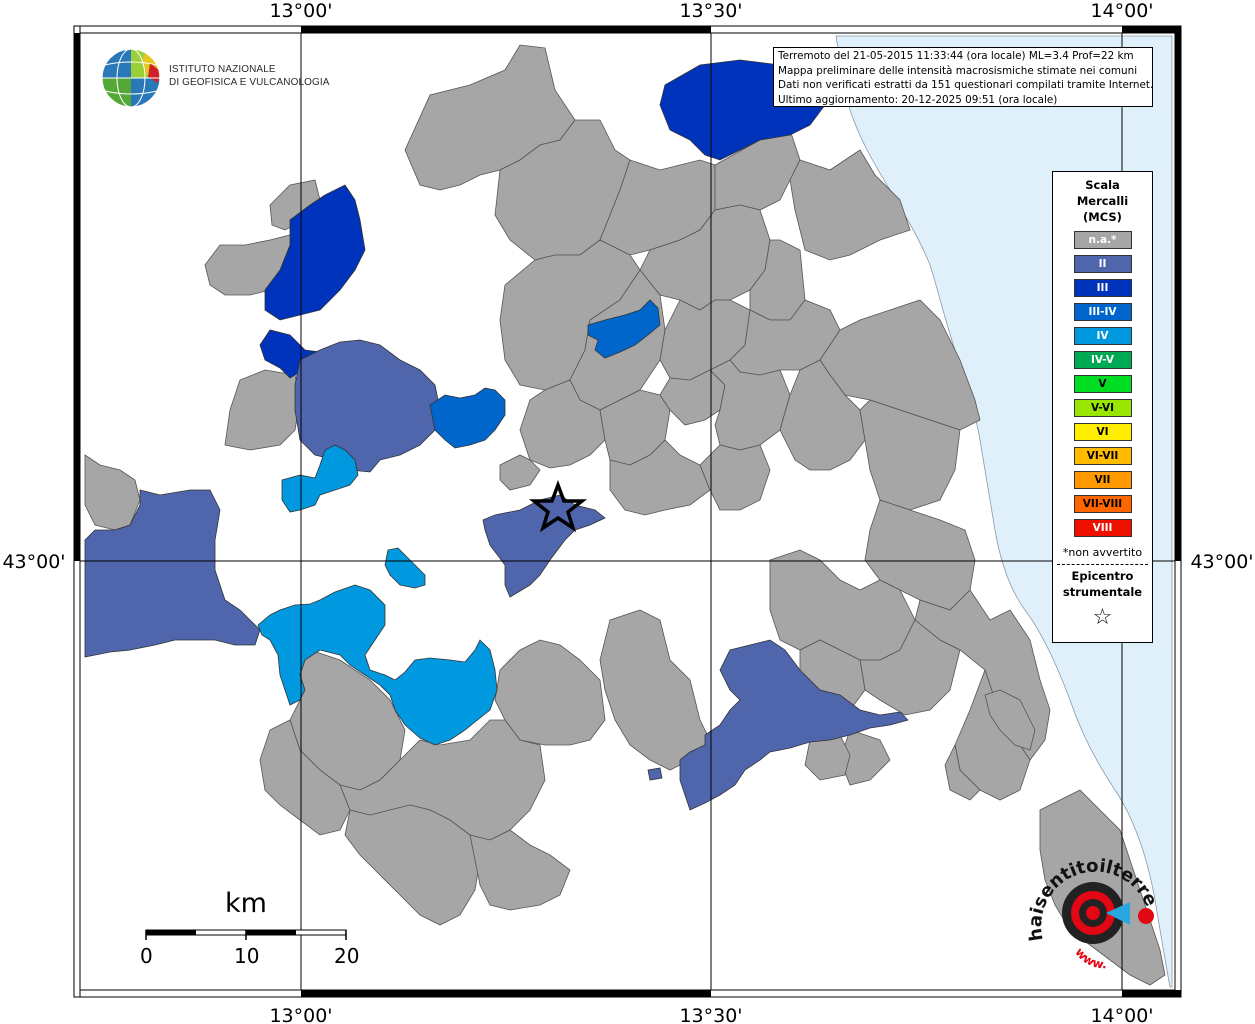 This screenshot has width=1255, height=1024. I want to click on legend-item: VII-VIII, so click(1102, 504).